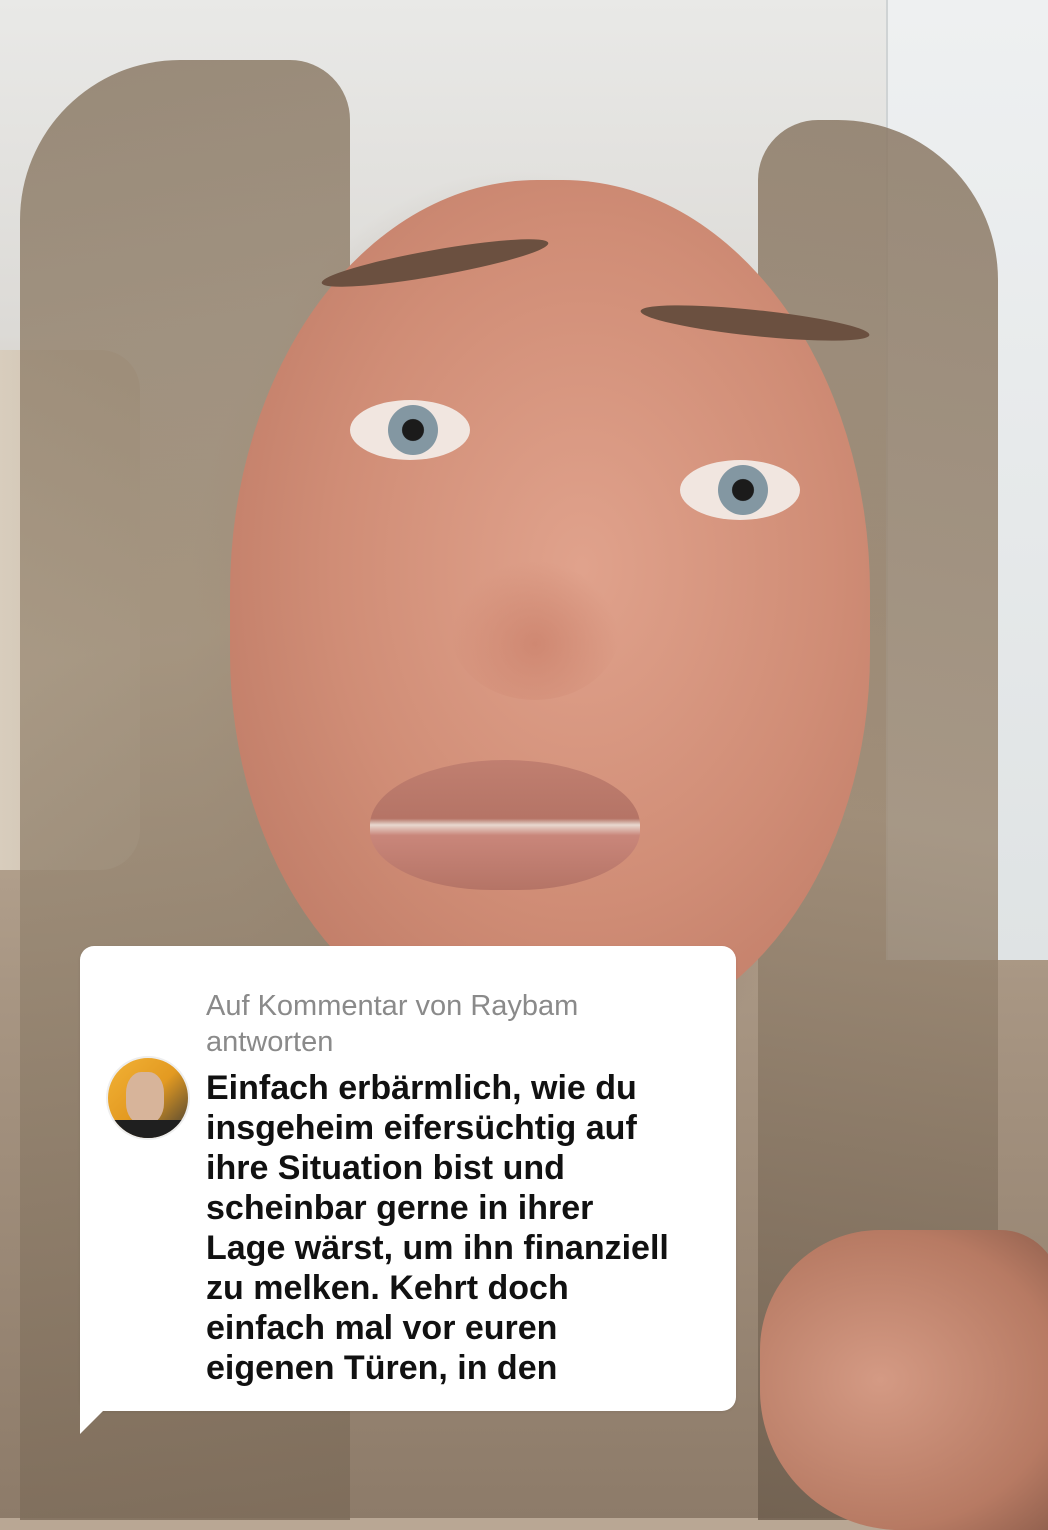  Describe the element at coordinates (535, 630) in the screenshot. I see `nose` at that location.